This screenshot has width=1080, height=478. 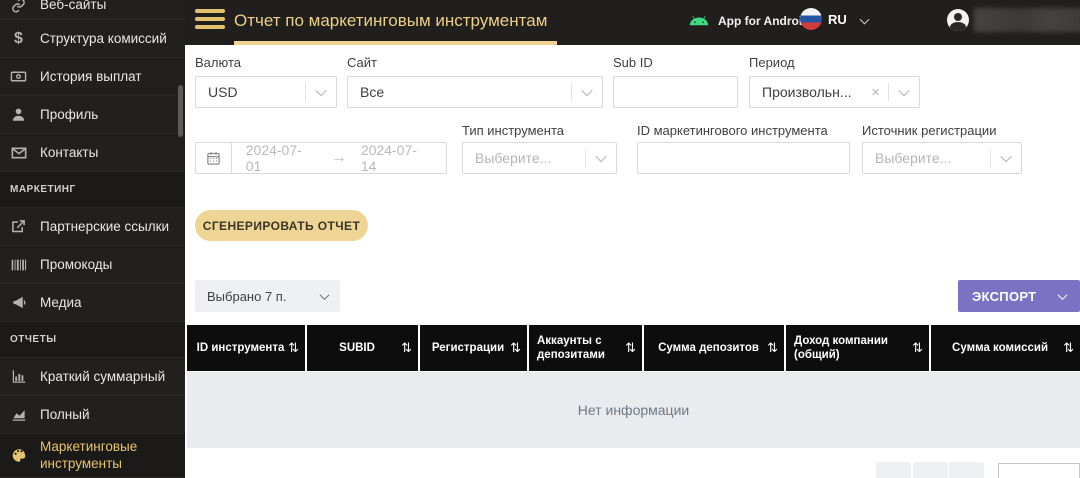 What do you see at coordinates (633, 410) in the screenshot?
I see `table-empty-state: Нет информации` at bounding box center [633, 410].